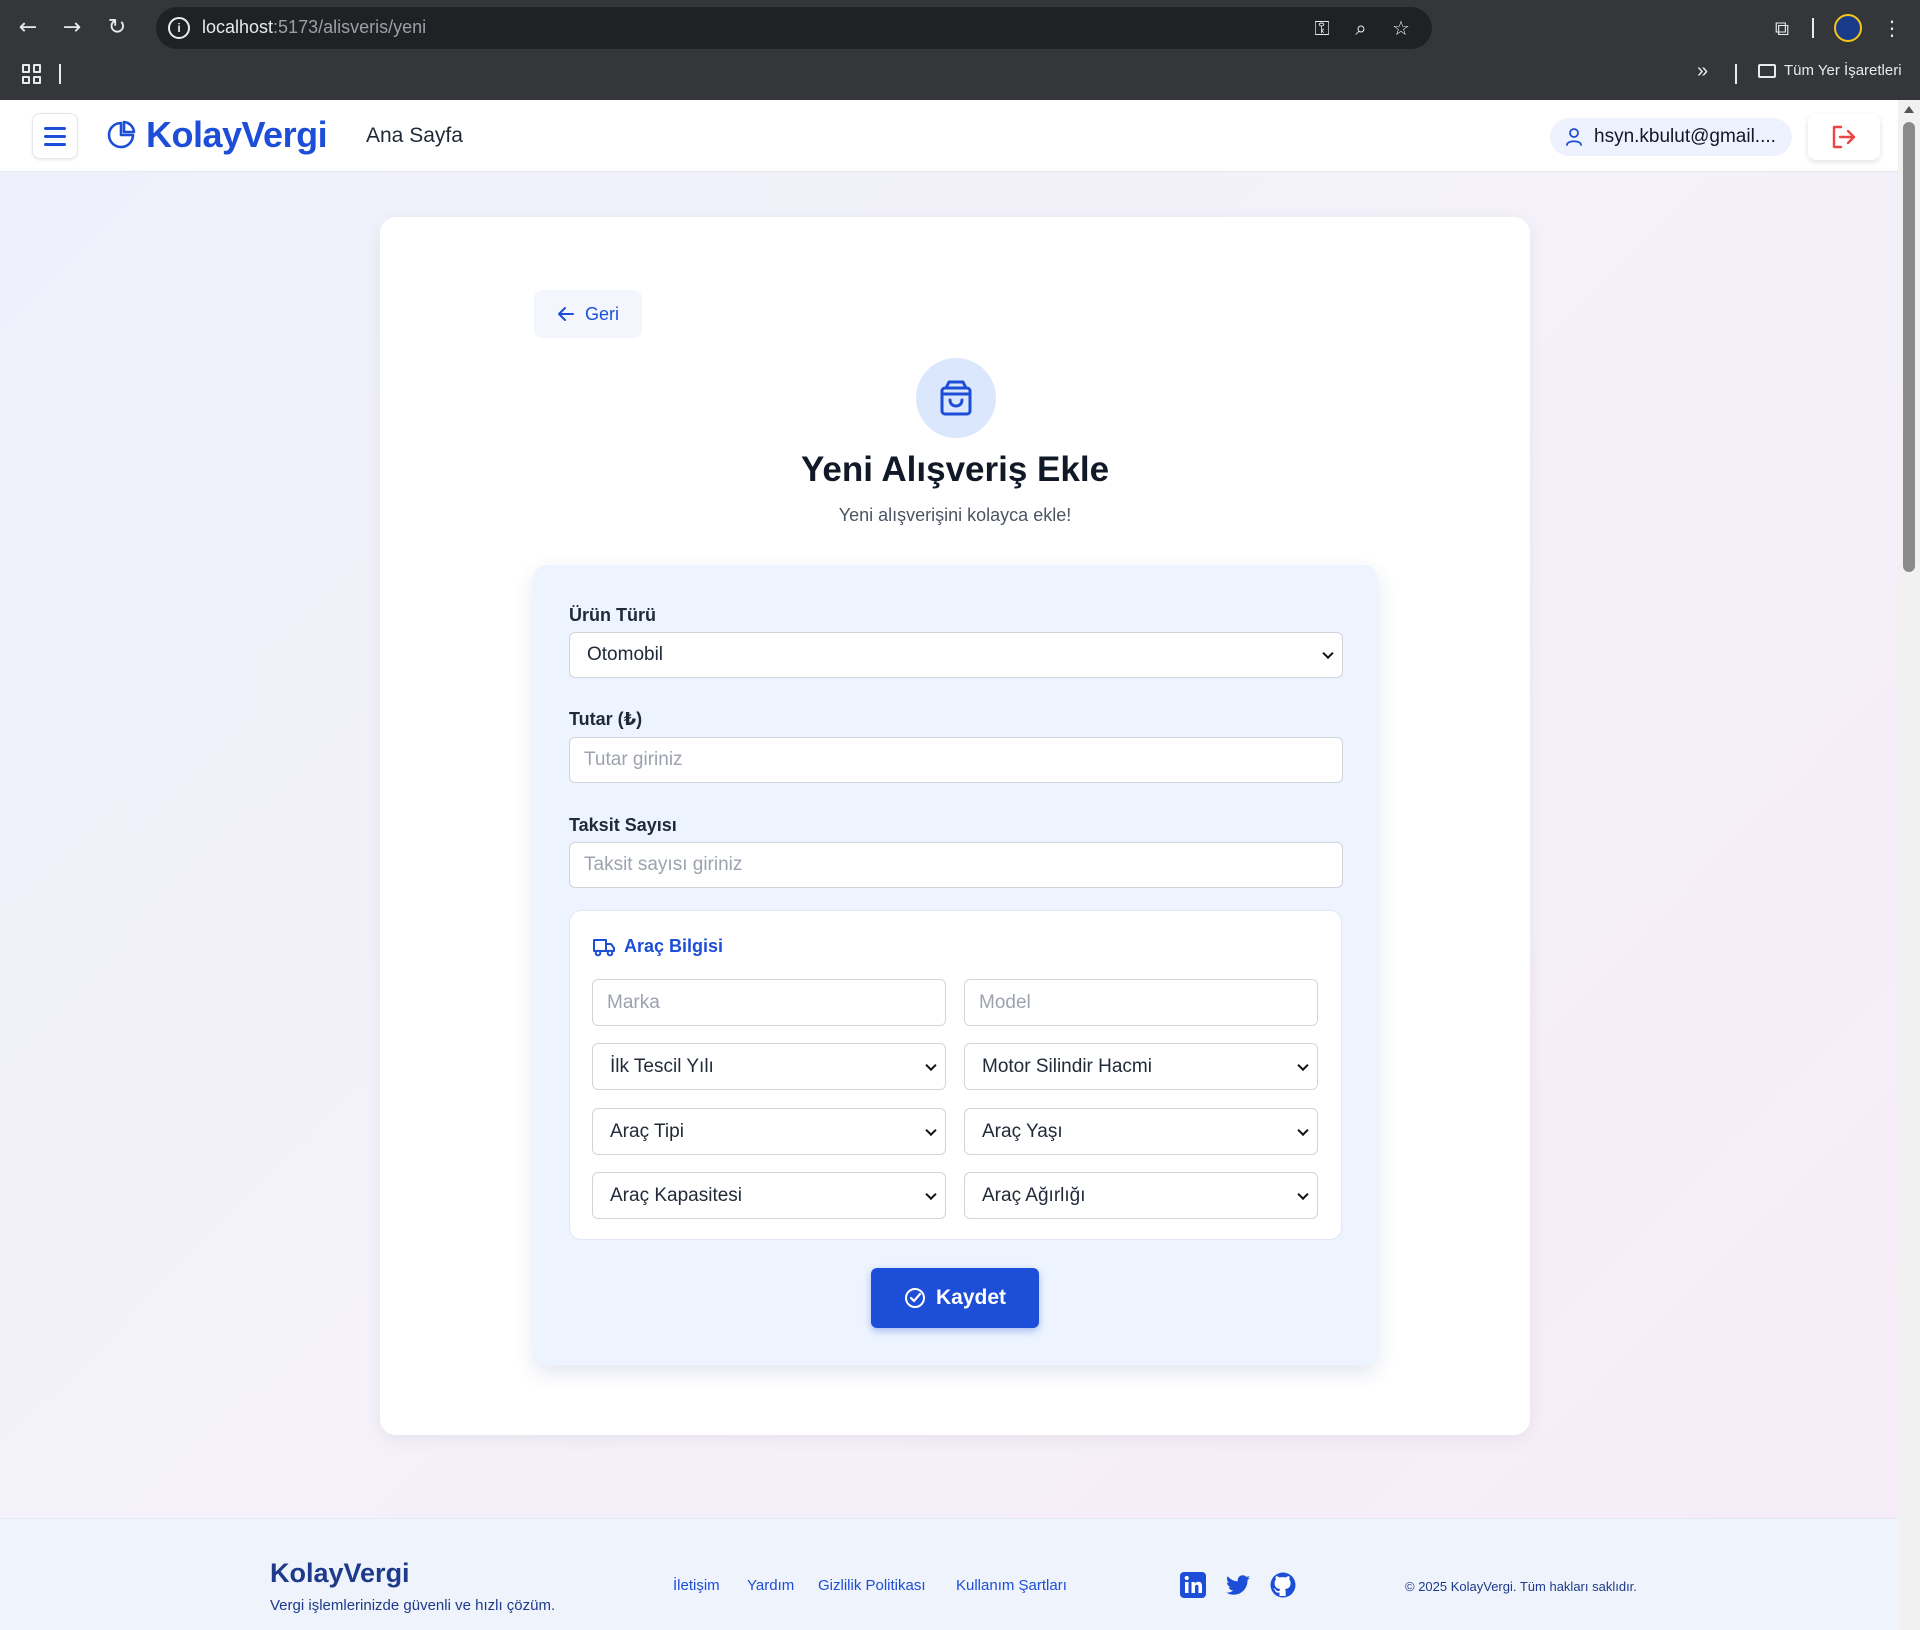 This screenshot has height=1630, width=1920. I want to click on registration-year-value: İlk Tescil Yılı, so click(662, 1066).